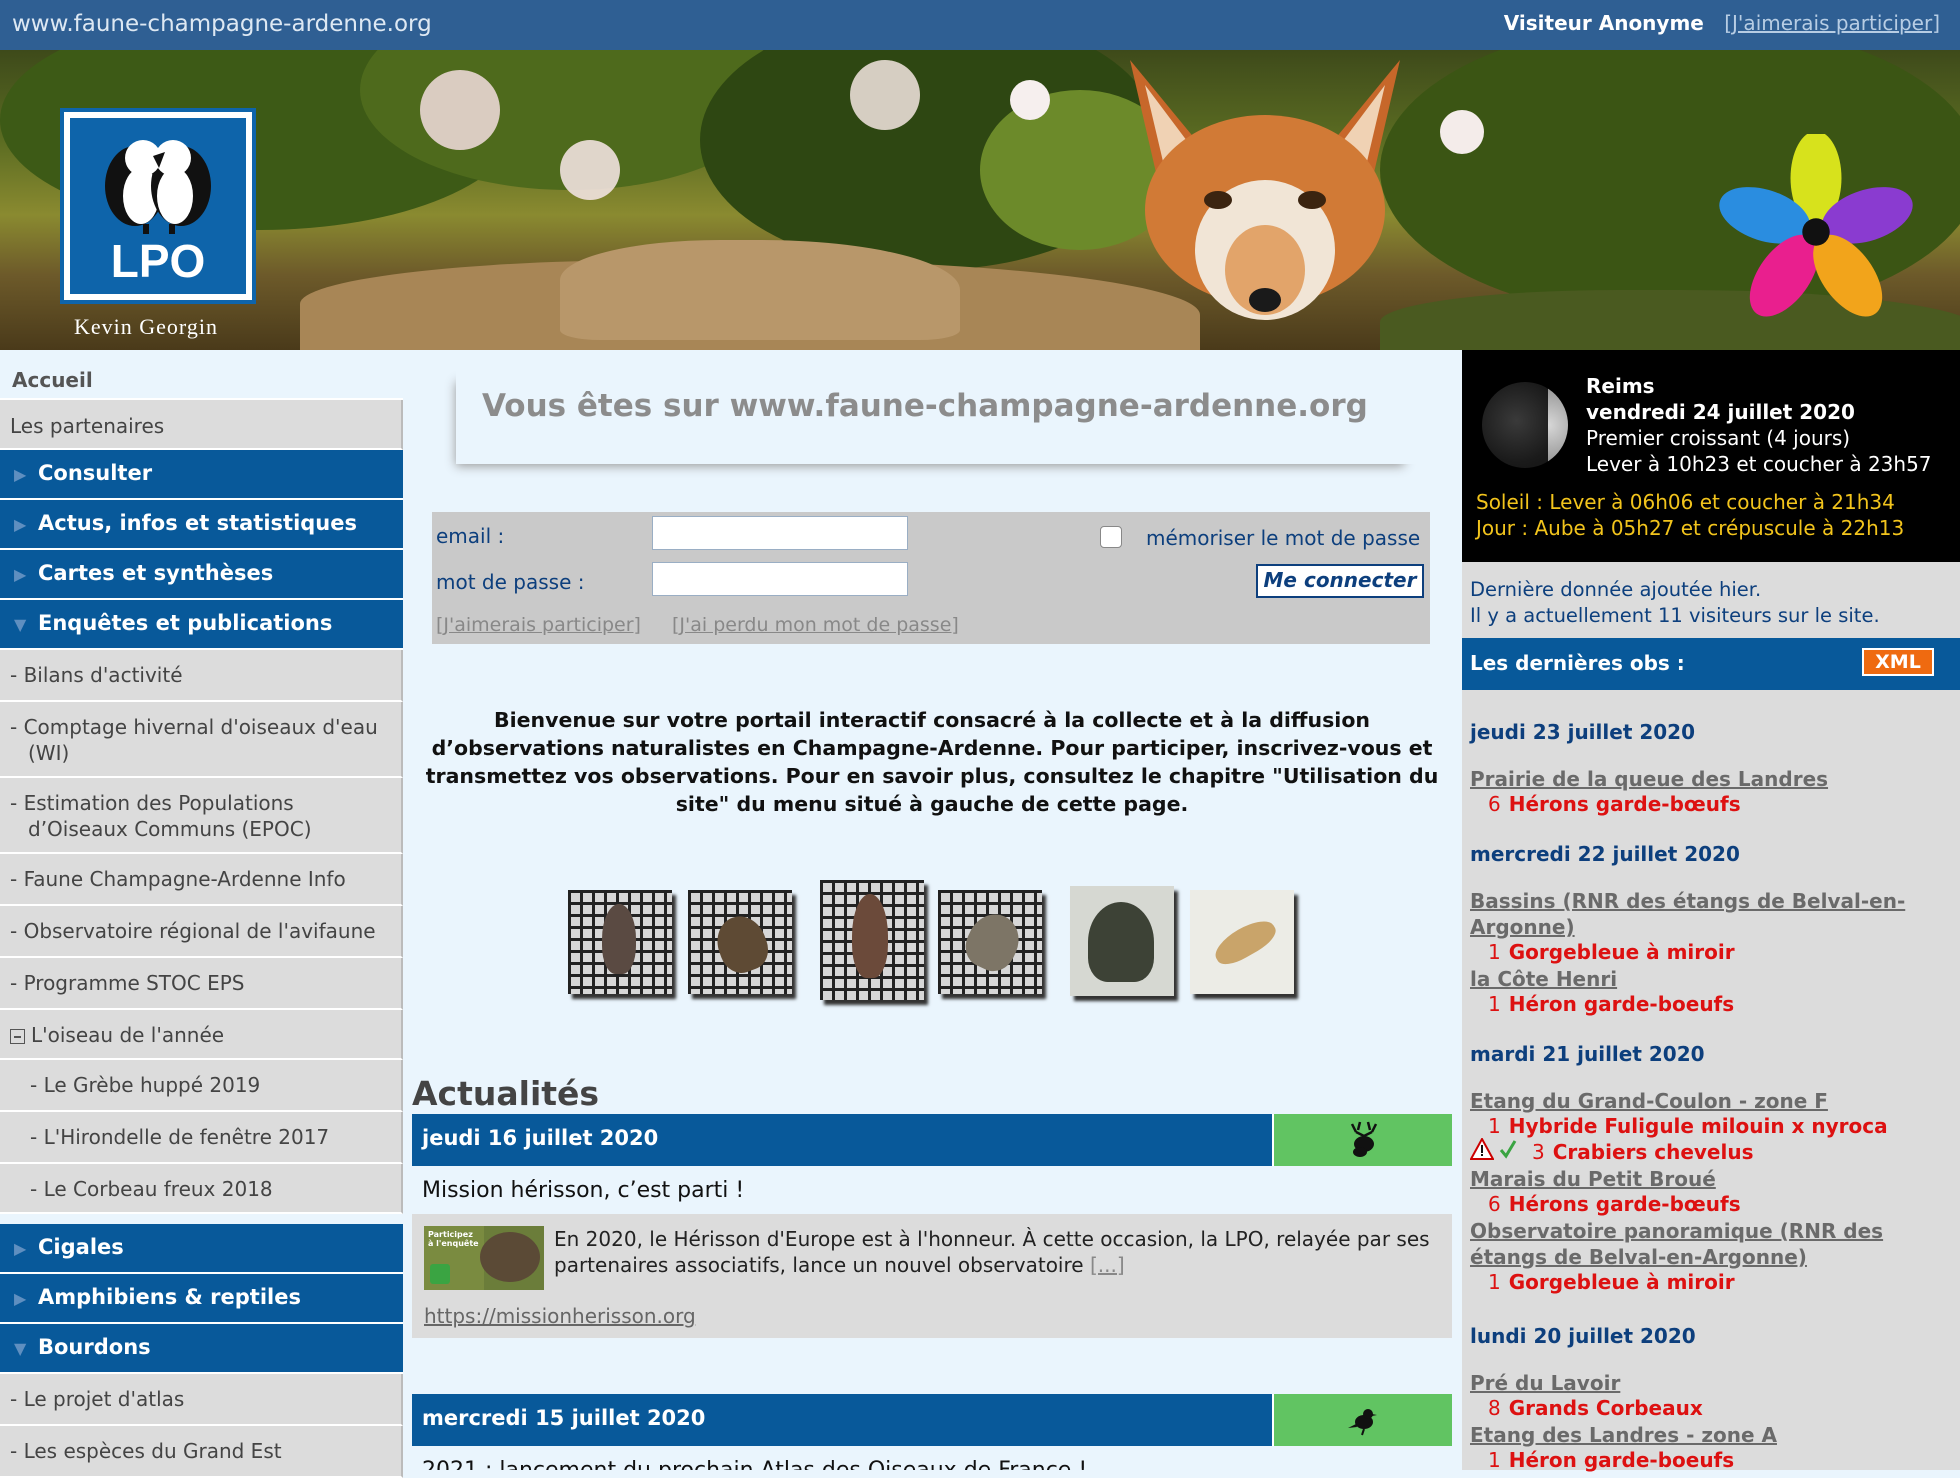 This screenshot has height=1478, width=1960. Describe the element at coordinates (201, 932) in the screenshot. I see `nav-item-observatory: - Observatoire régional de l'avifaune` at that location.